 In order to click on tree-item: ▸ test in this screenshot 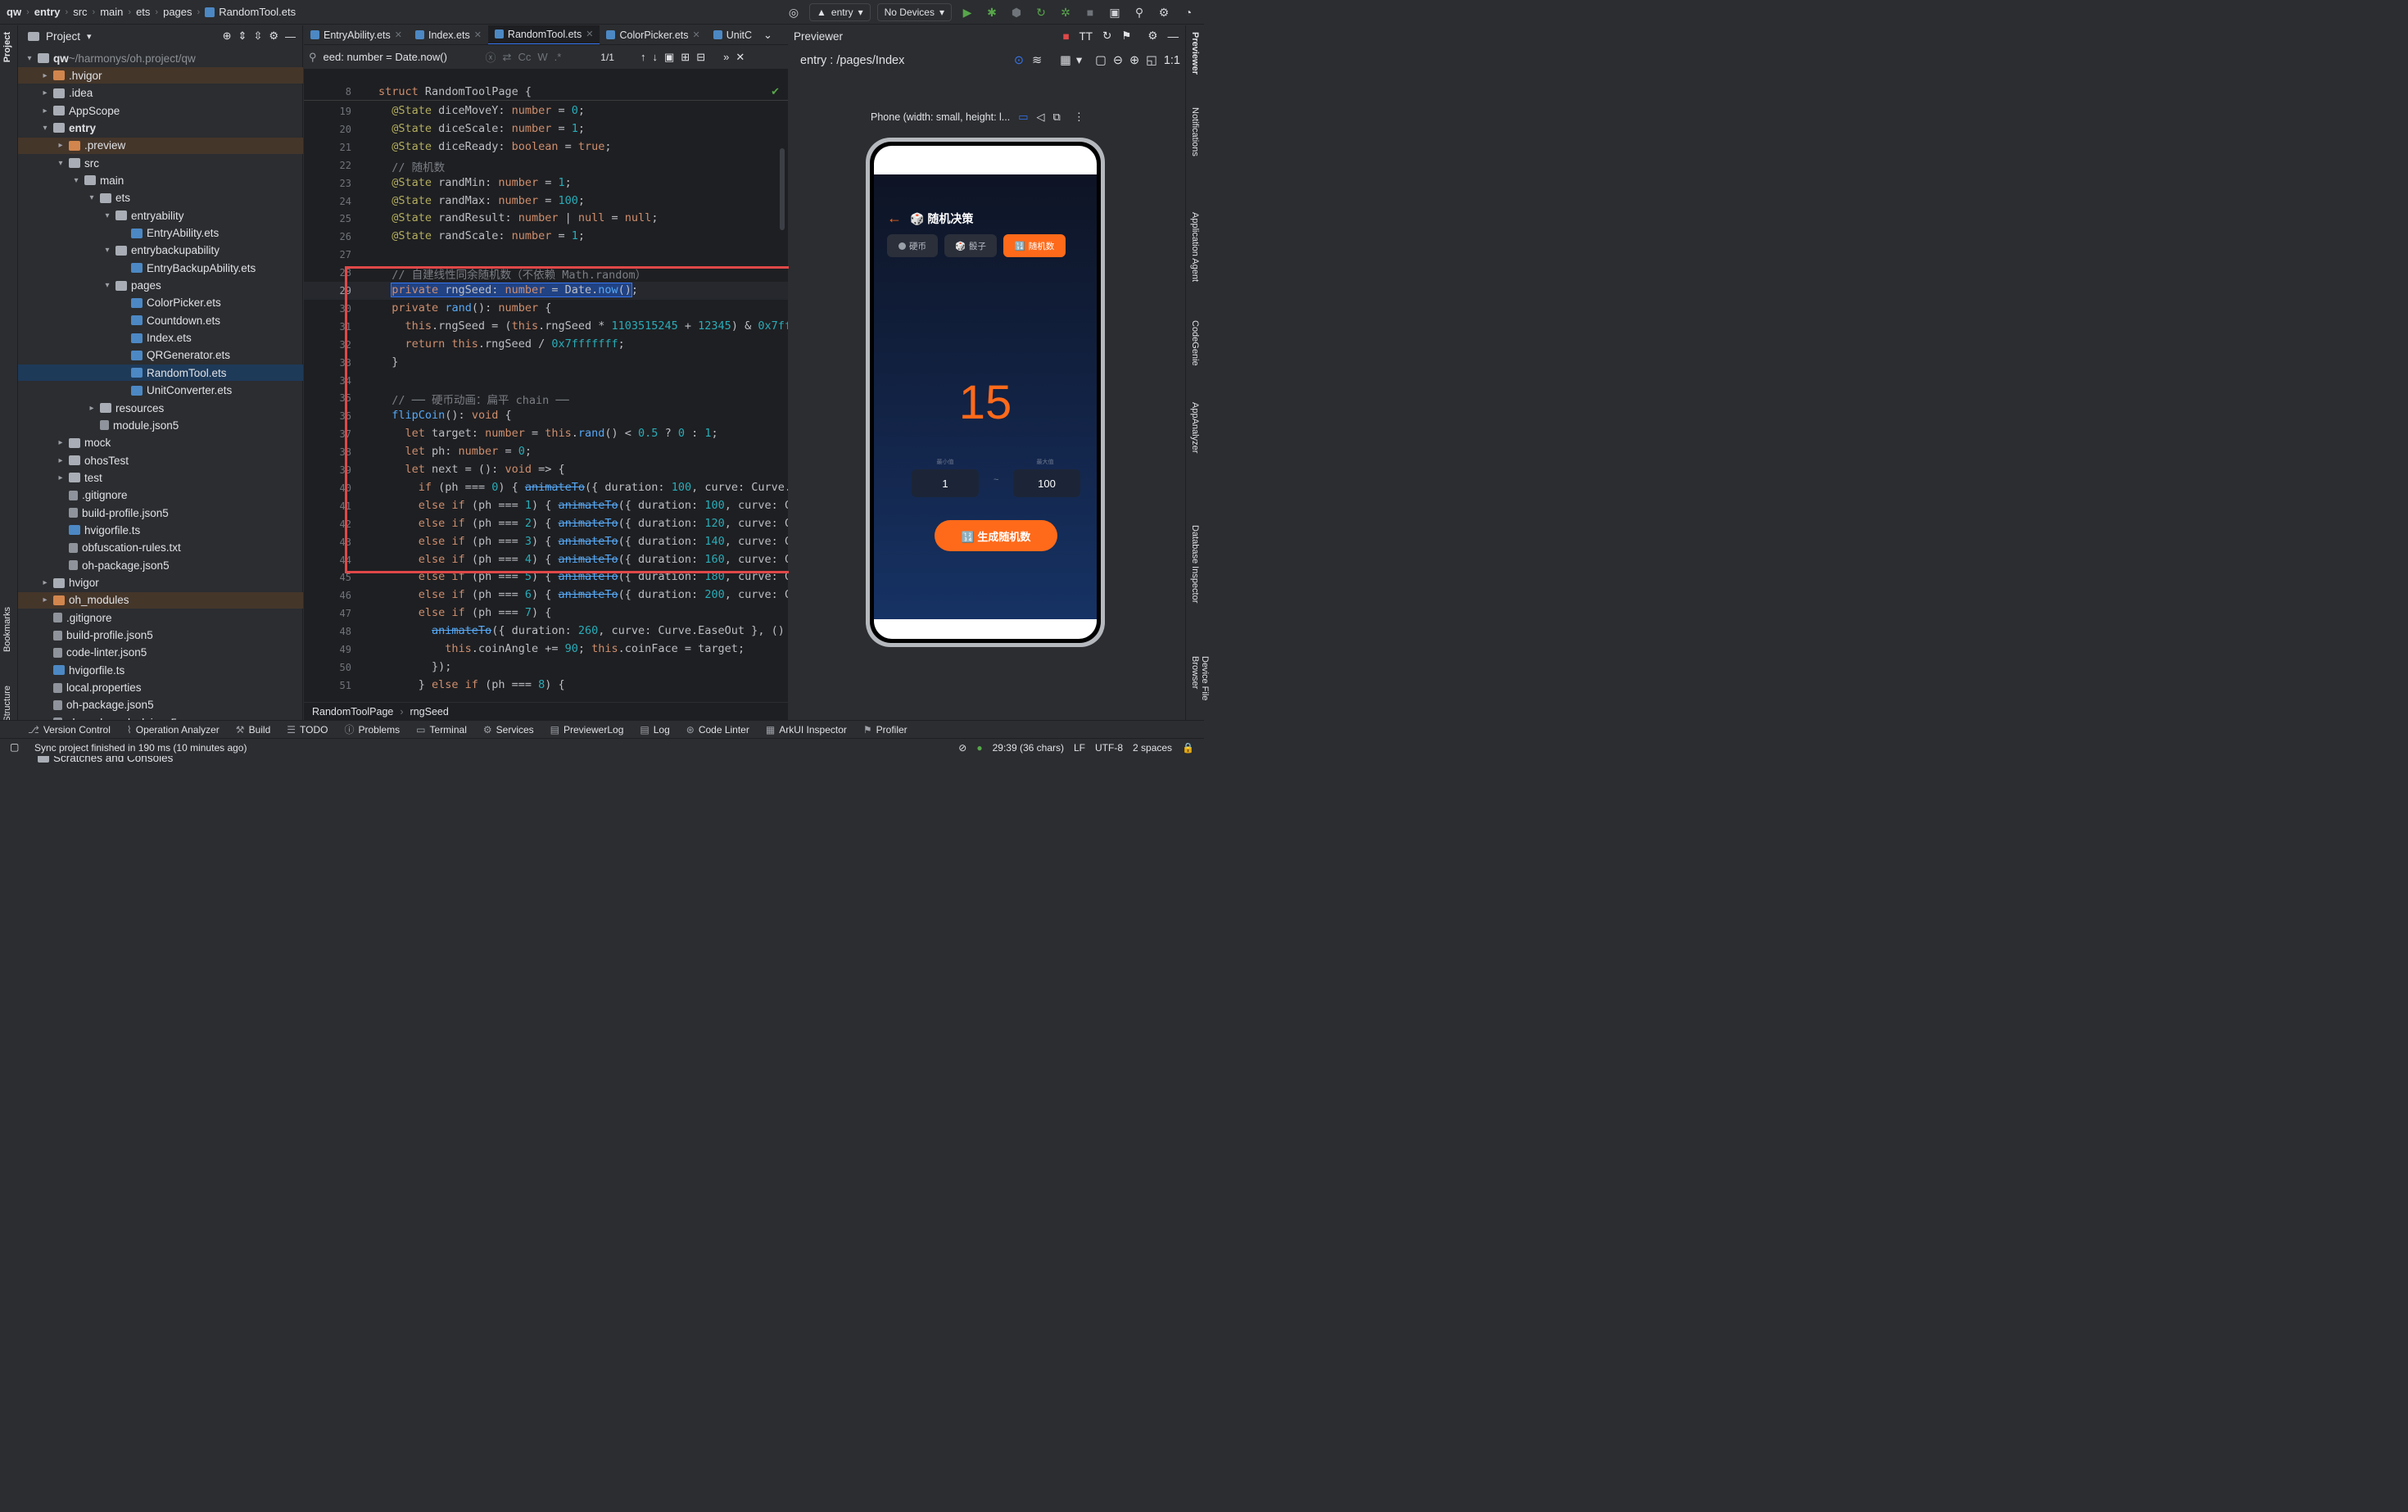, I will do `click(160, 477)`.